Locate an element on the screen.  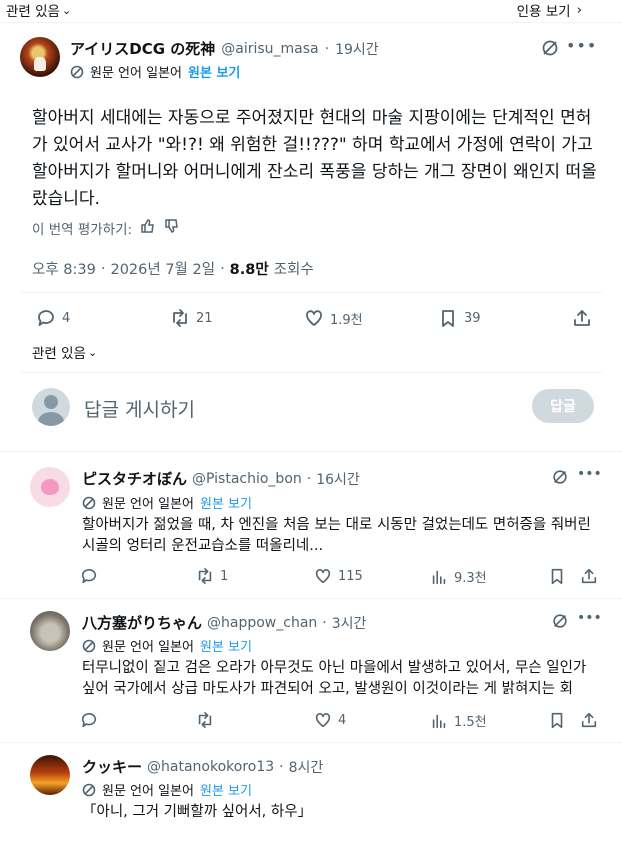
post-header: アイリスDCG の死神 @airisu_masa · 19시간 is located at coordinates (224, 48).